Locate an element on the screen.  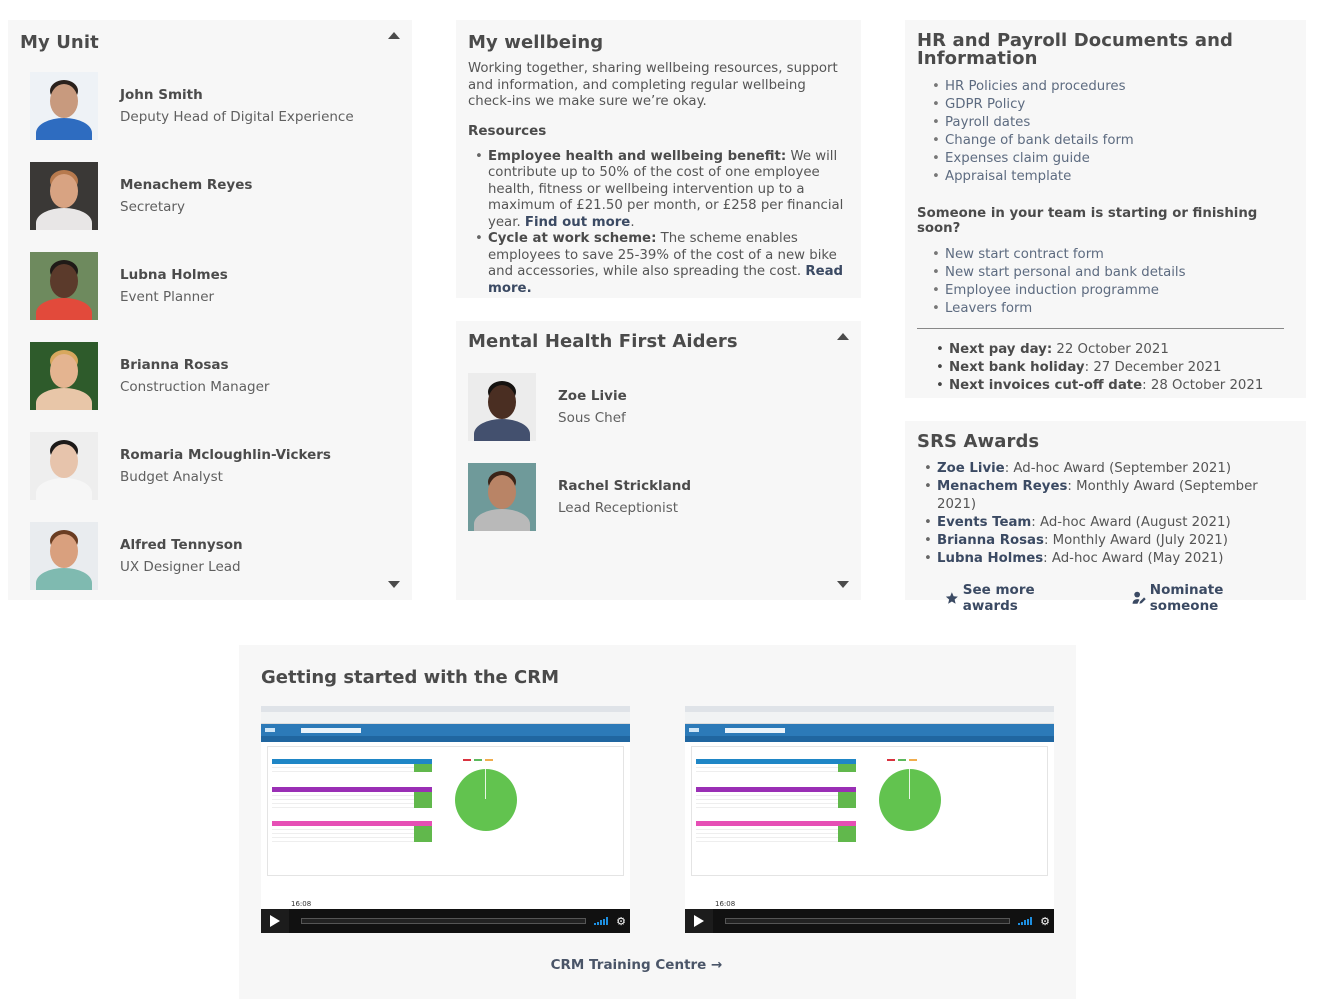
award-recipient-link: Zoe Livie is located at coordinates (971, 468).